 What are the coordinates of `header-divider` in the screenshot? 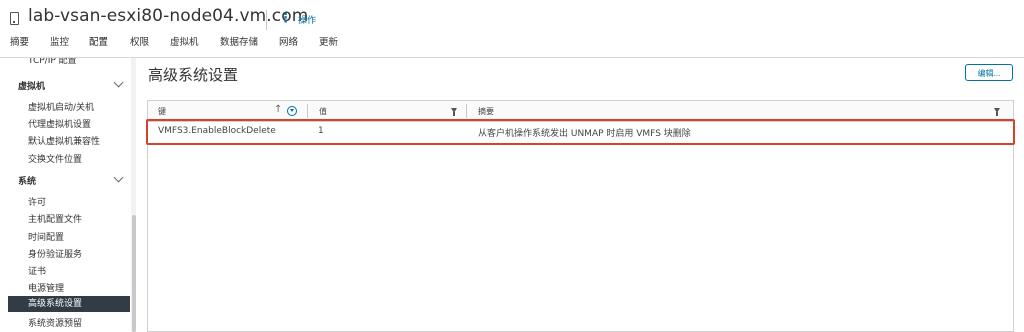 It's located at (512, 57).